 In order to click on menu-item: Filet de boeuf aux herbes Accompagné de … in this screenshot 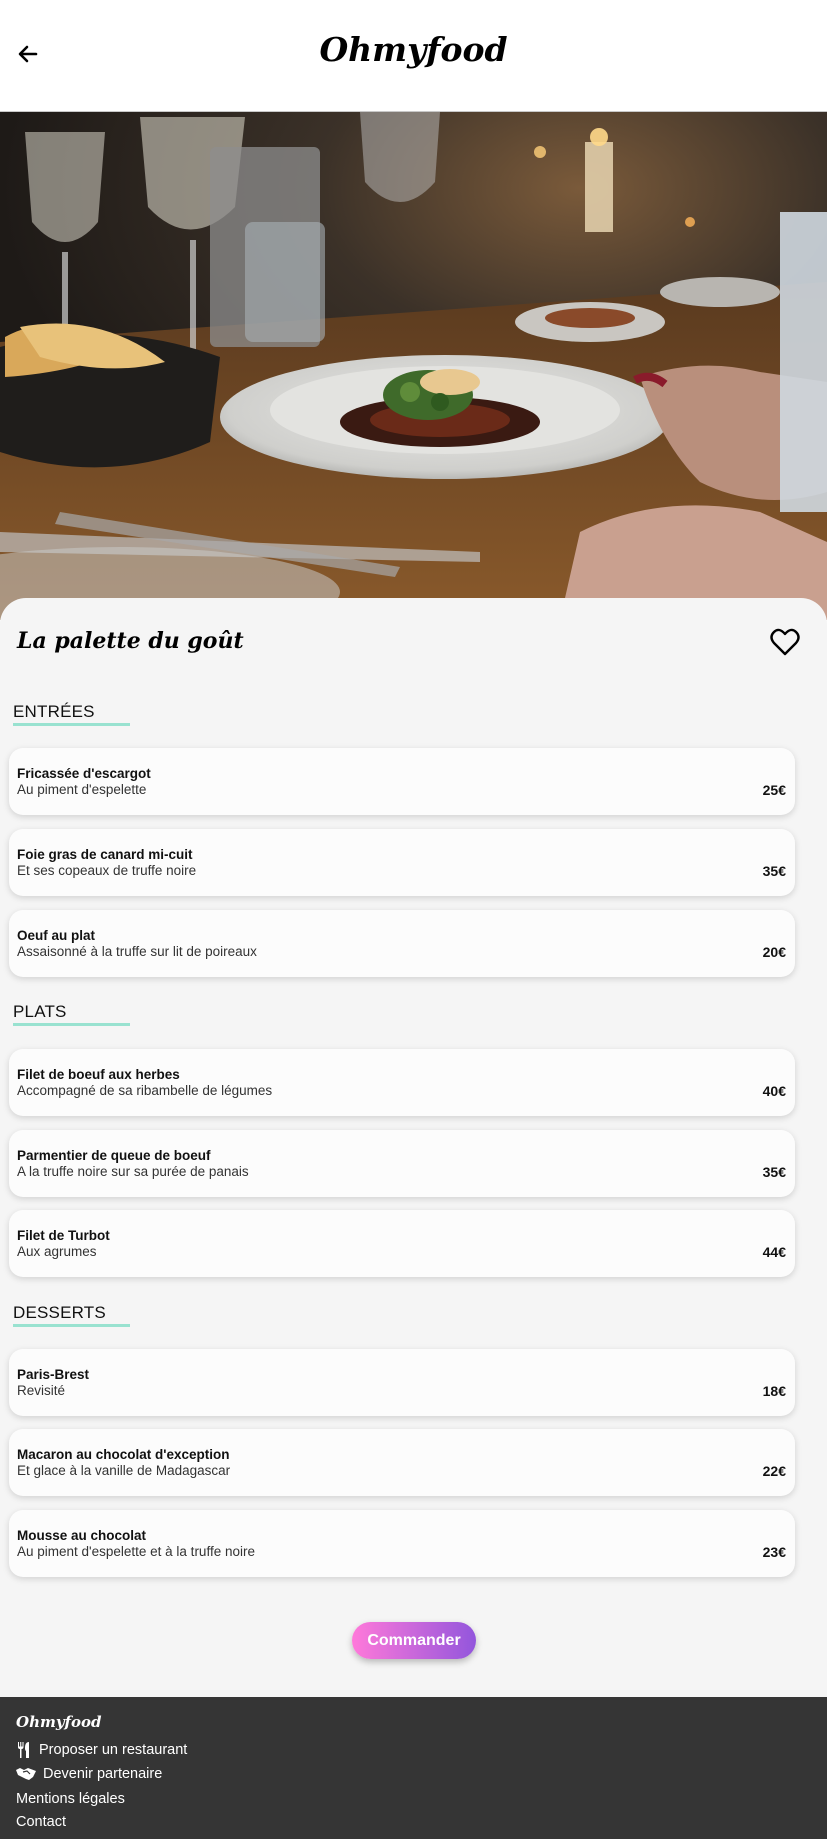, I will do `click(402, 1082)`.